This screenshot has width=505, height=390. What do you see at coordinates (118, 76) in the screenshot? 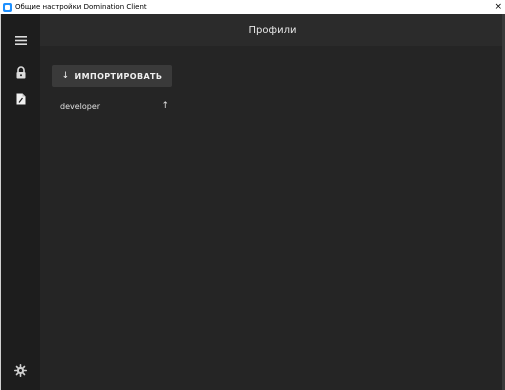
I see `import-button-label: ИМПОРТИРОВАТЬ` at bounding box center [118, 76].